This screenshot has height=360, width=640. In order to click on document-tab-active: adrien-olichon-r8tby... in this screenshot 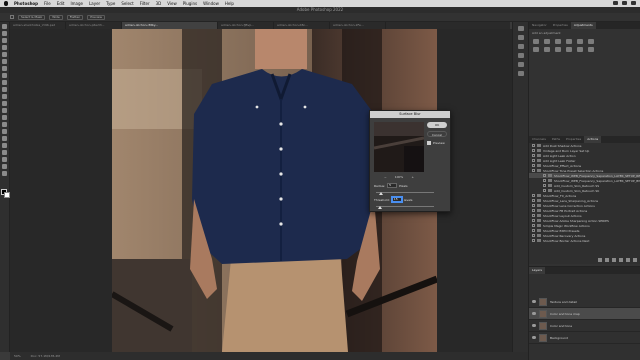, I will do `click(170, 25)`.